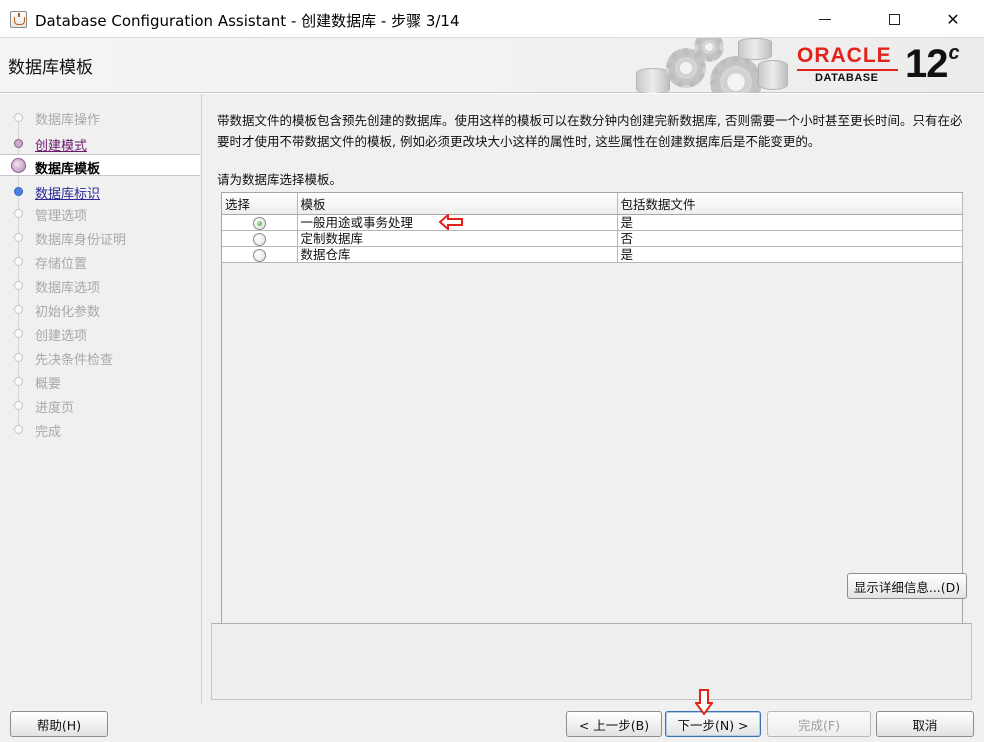  Describe the element at coordinates (932, 64) in the screenshot. I see `version-badge: 12c` at that location.